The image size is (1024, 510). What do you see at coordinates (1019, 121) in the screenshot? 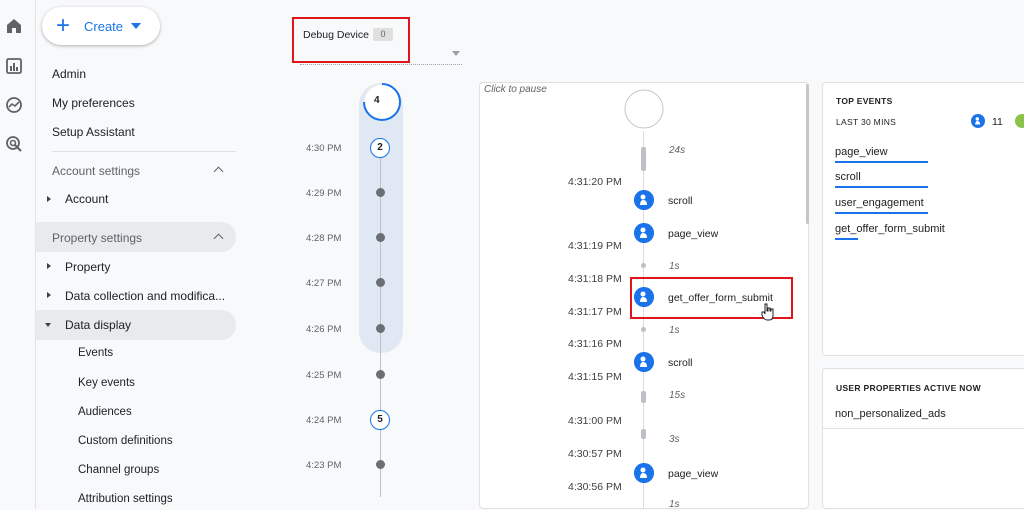
I see `key-event-count-icon` at bounding box center [1019, 121].